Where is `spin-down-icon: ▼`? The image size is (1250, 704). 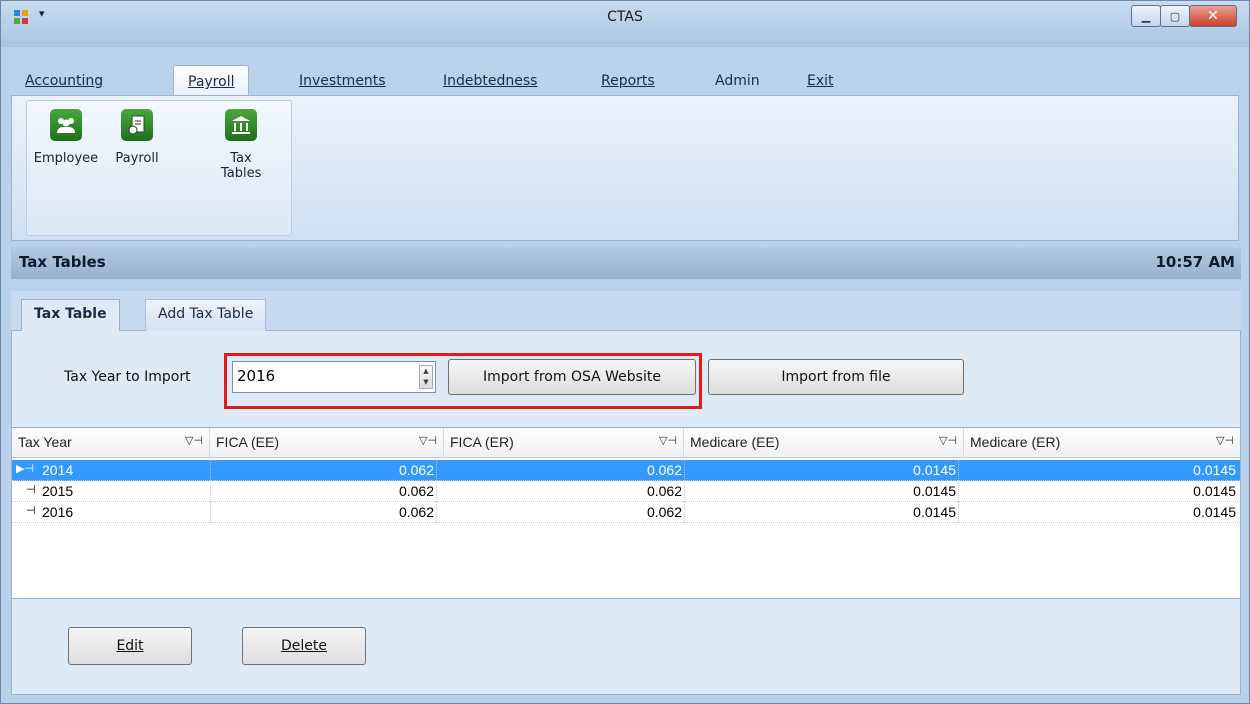
spin-down-icon: ▼ is located at coordinates (426, 382).